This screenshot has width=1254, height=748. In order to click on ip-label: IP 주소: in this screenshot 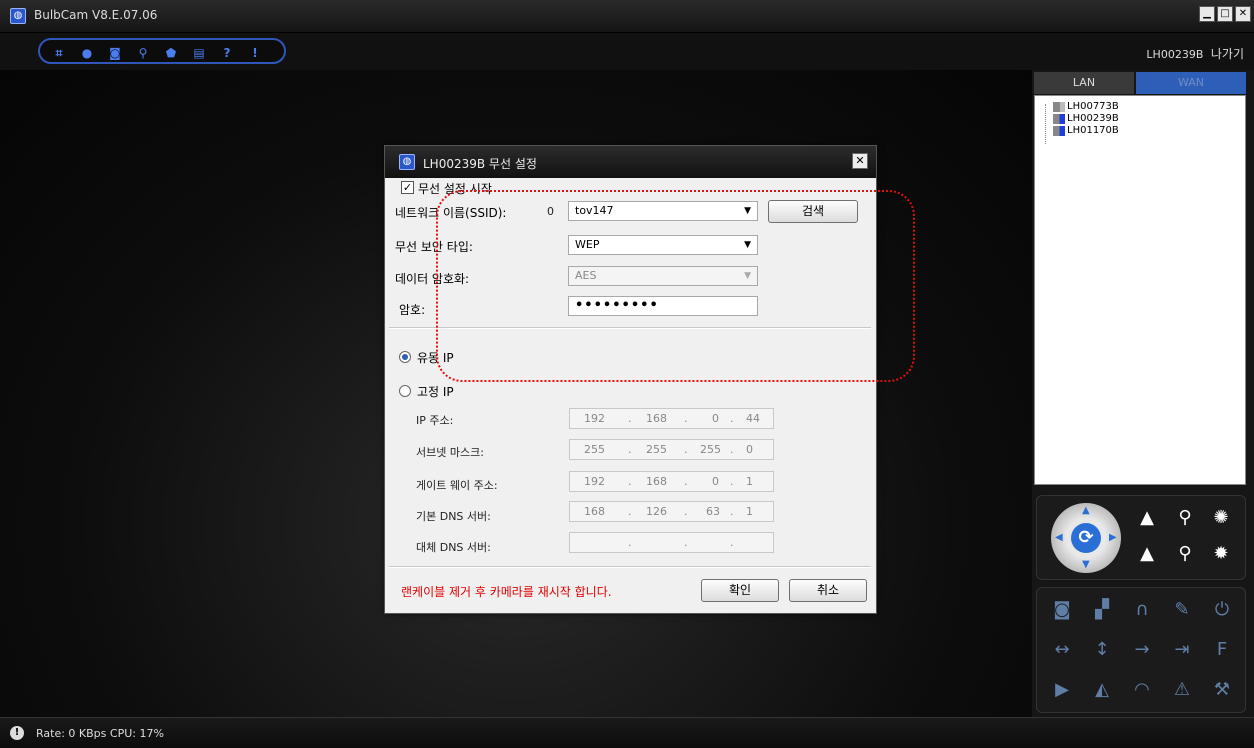, I will do `click(435, 420)`.